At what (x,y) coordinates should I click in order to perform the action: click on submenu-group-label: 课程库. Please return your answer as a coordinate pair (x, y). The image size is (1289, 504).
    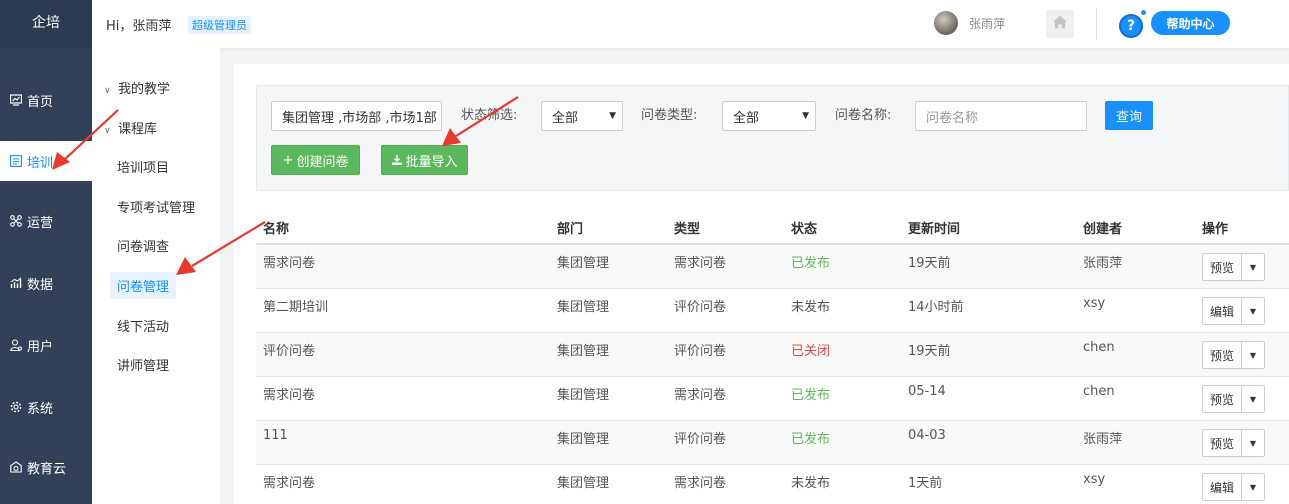
    Looking at the image, I should click on (138, 129).